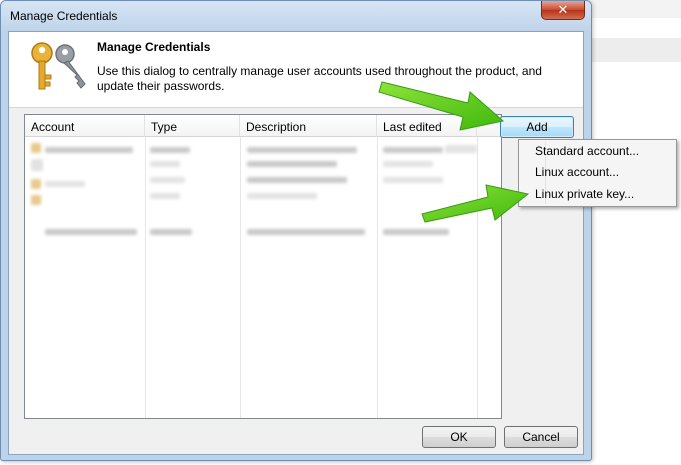 This screenshot has width=681, height=465. What do you see at coordinates (58, 66) in the screenshot?
I see `key-icon` at bounding box center [58, 66].